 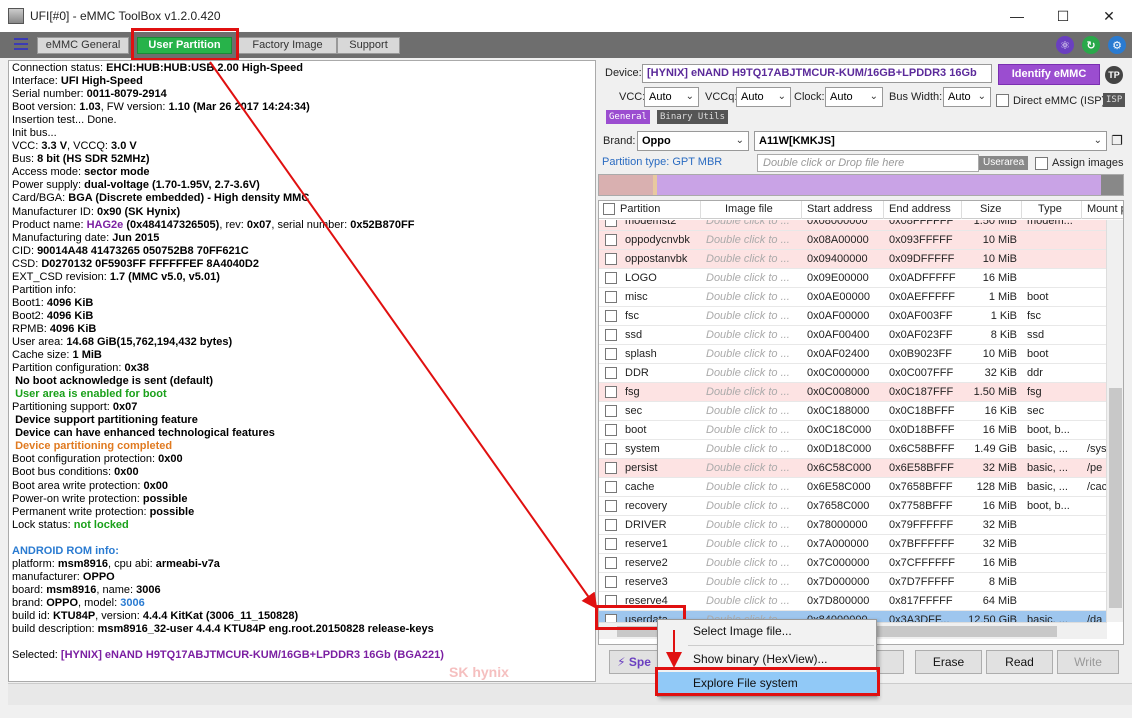 I want to click on speed-button: ⚡ Spe, so click(x=634, y=662).